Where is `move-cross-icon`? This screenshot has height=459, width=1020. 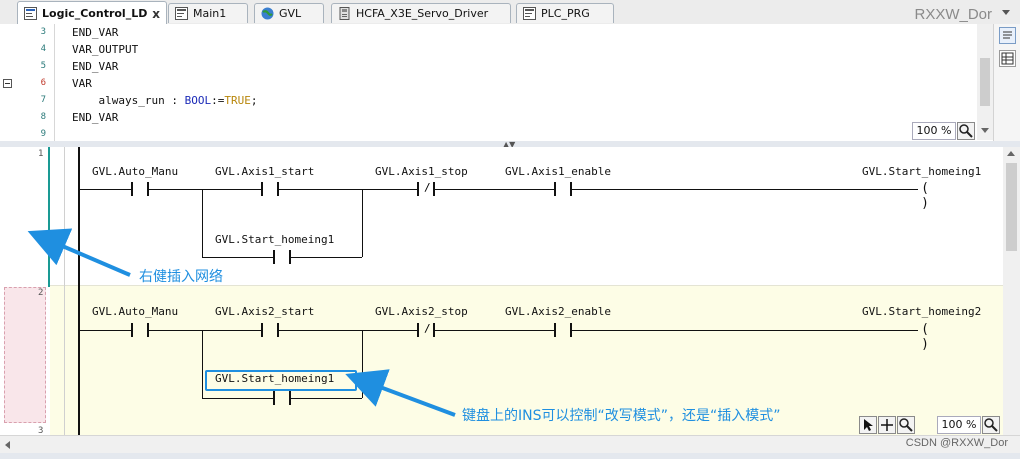 move-cross-icon is located at coordinates (887, 425).